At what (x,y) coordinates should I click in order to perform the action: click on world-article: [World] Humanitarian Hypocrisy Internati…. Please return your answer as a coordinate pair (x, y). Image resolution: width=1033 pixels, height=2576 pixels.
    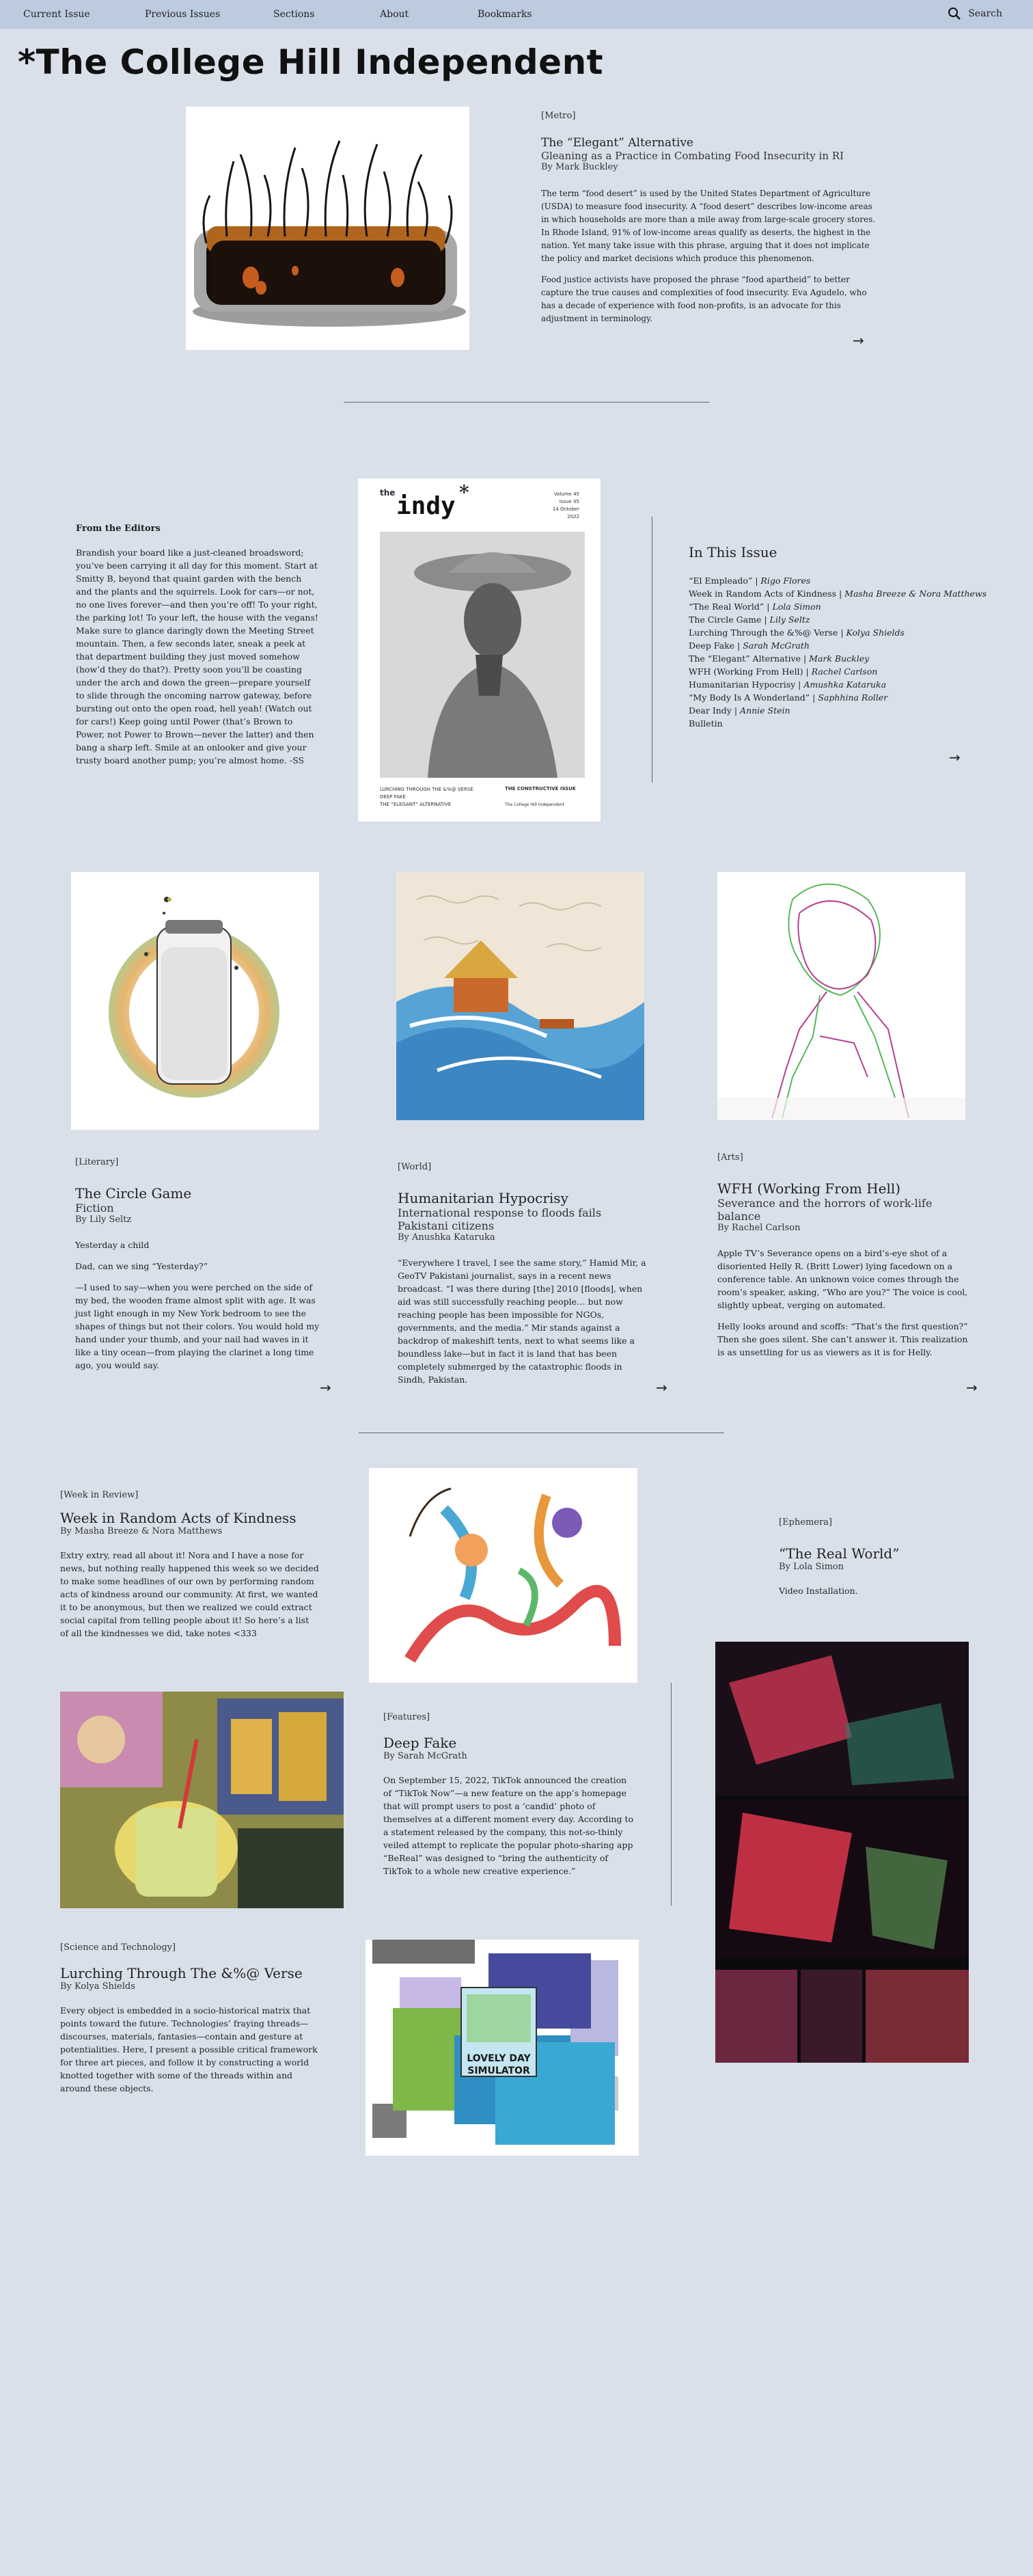
    Looking at the image, I should click on (523, 1278).